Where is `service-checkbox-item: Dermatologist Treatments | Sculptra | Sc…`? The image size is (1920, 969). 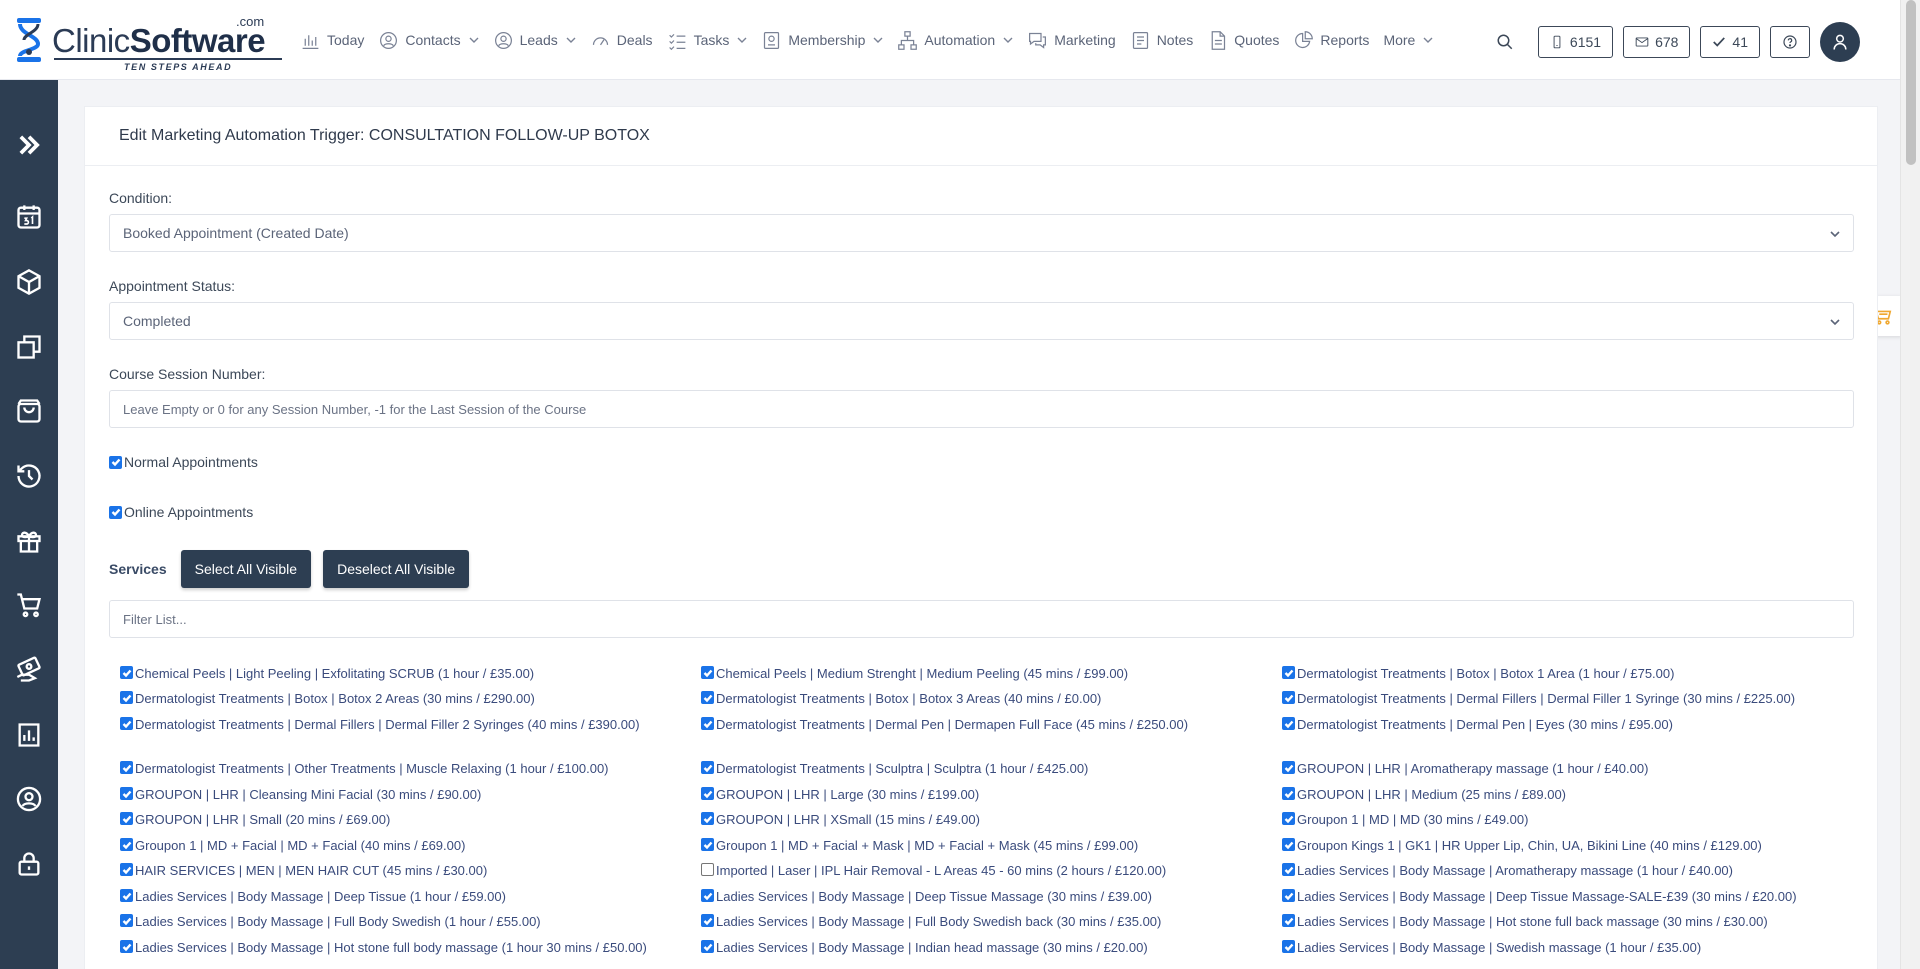
service-checkbox-item: Dermatologist Treatments | Sculptra | Sc… is located at coordinates (966, 768).